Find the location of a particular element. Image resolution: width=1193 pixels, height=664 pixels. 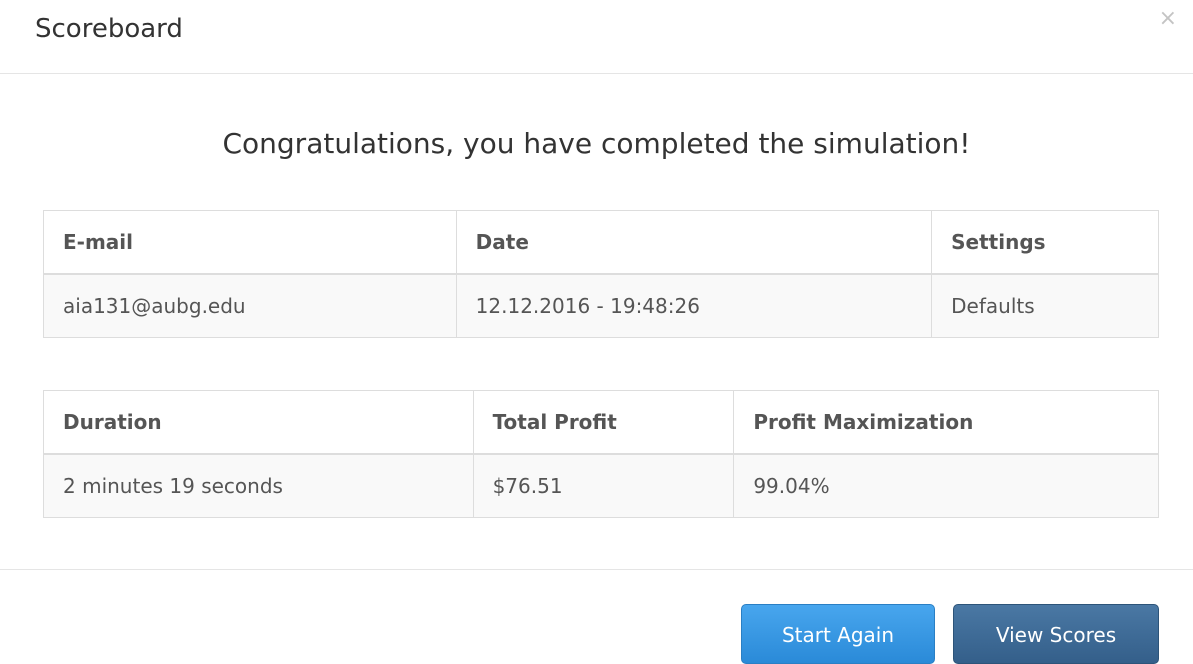

start-again-button: Start Again is located at coordinates (838, 634).